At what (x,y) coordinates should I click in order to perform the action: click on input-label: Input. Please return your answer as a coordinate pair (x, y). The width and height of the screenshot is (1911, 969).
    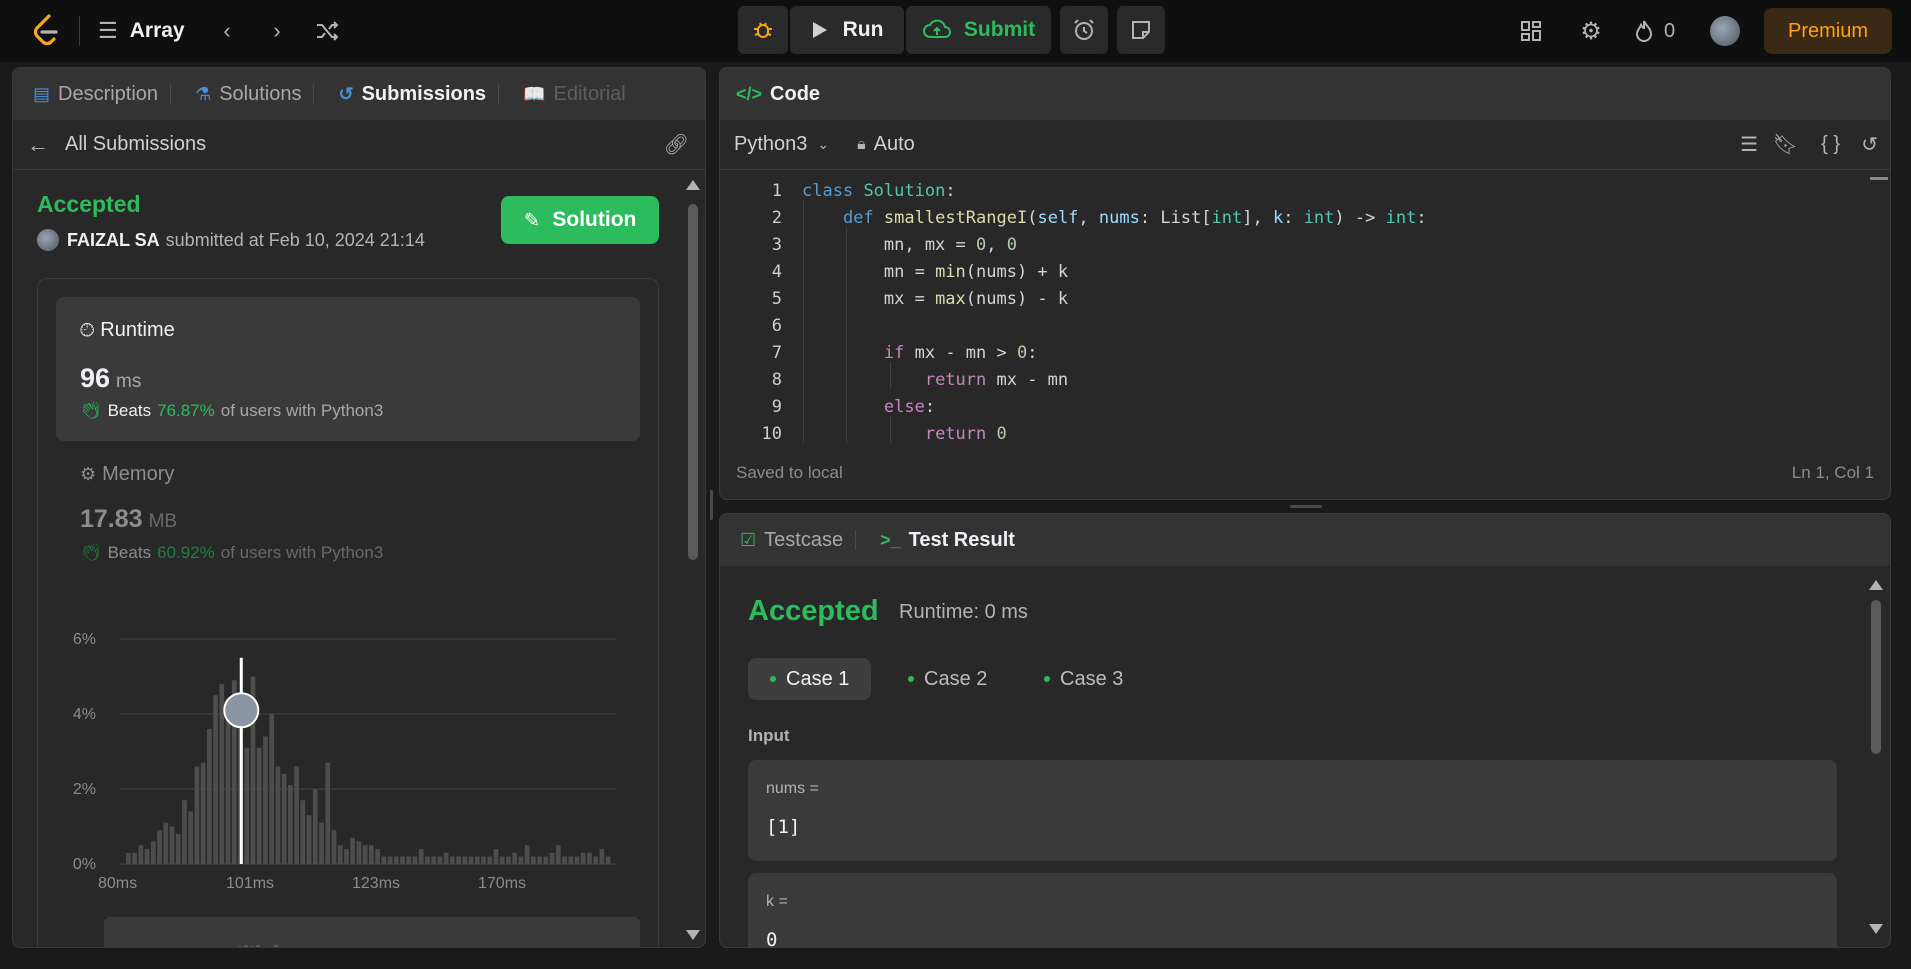
    Looking at the image, I should click on (769, 735).